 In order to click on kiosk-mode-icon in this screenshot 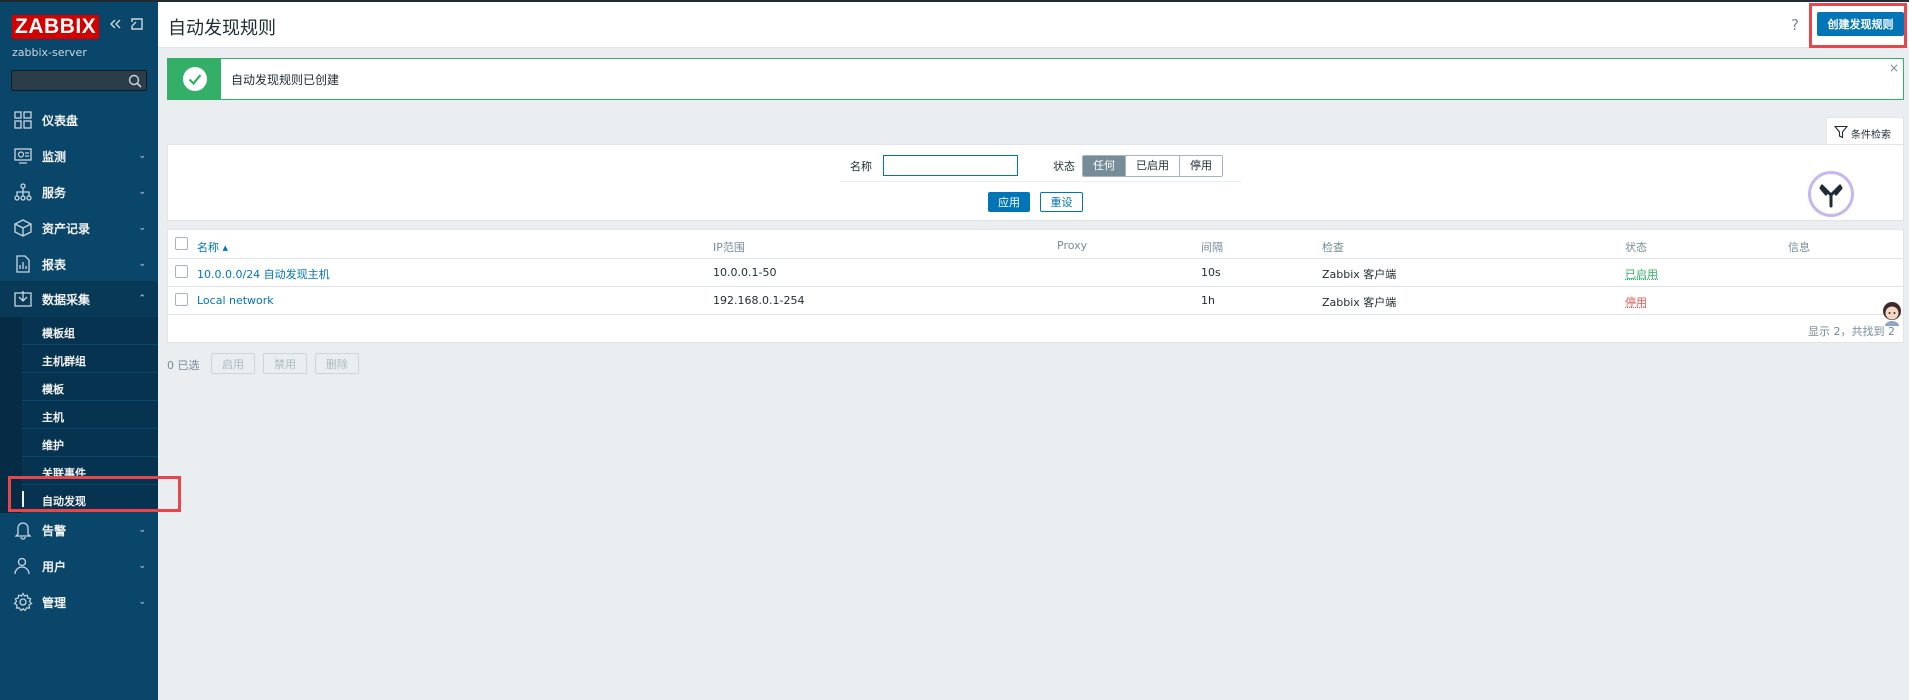, I will do `click(137, 24)`.